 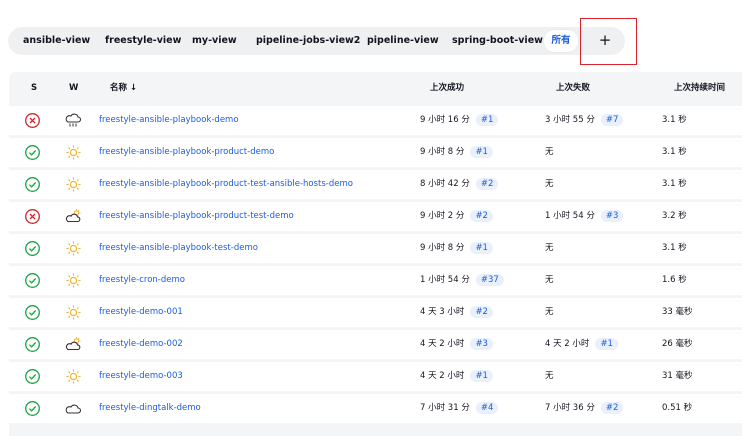 I want to click on last-success-cell: 9 小时 16 分 #1, so click(x=459, y=120).